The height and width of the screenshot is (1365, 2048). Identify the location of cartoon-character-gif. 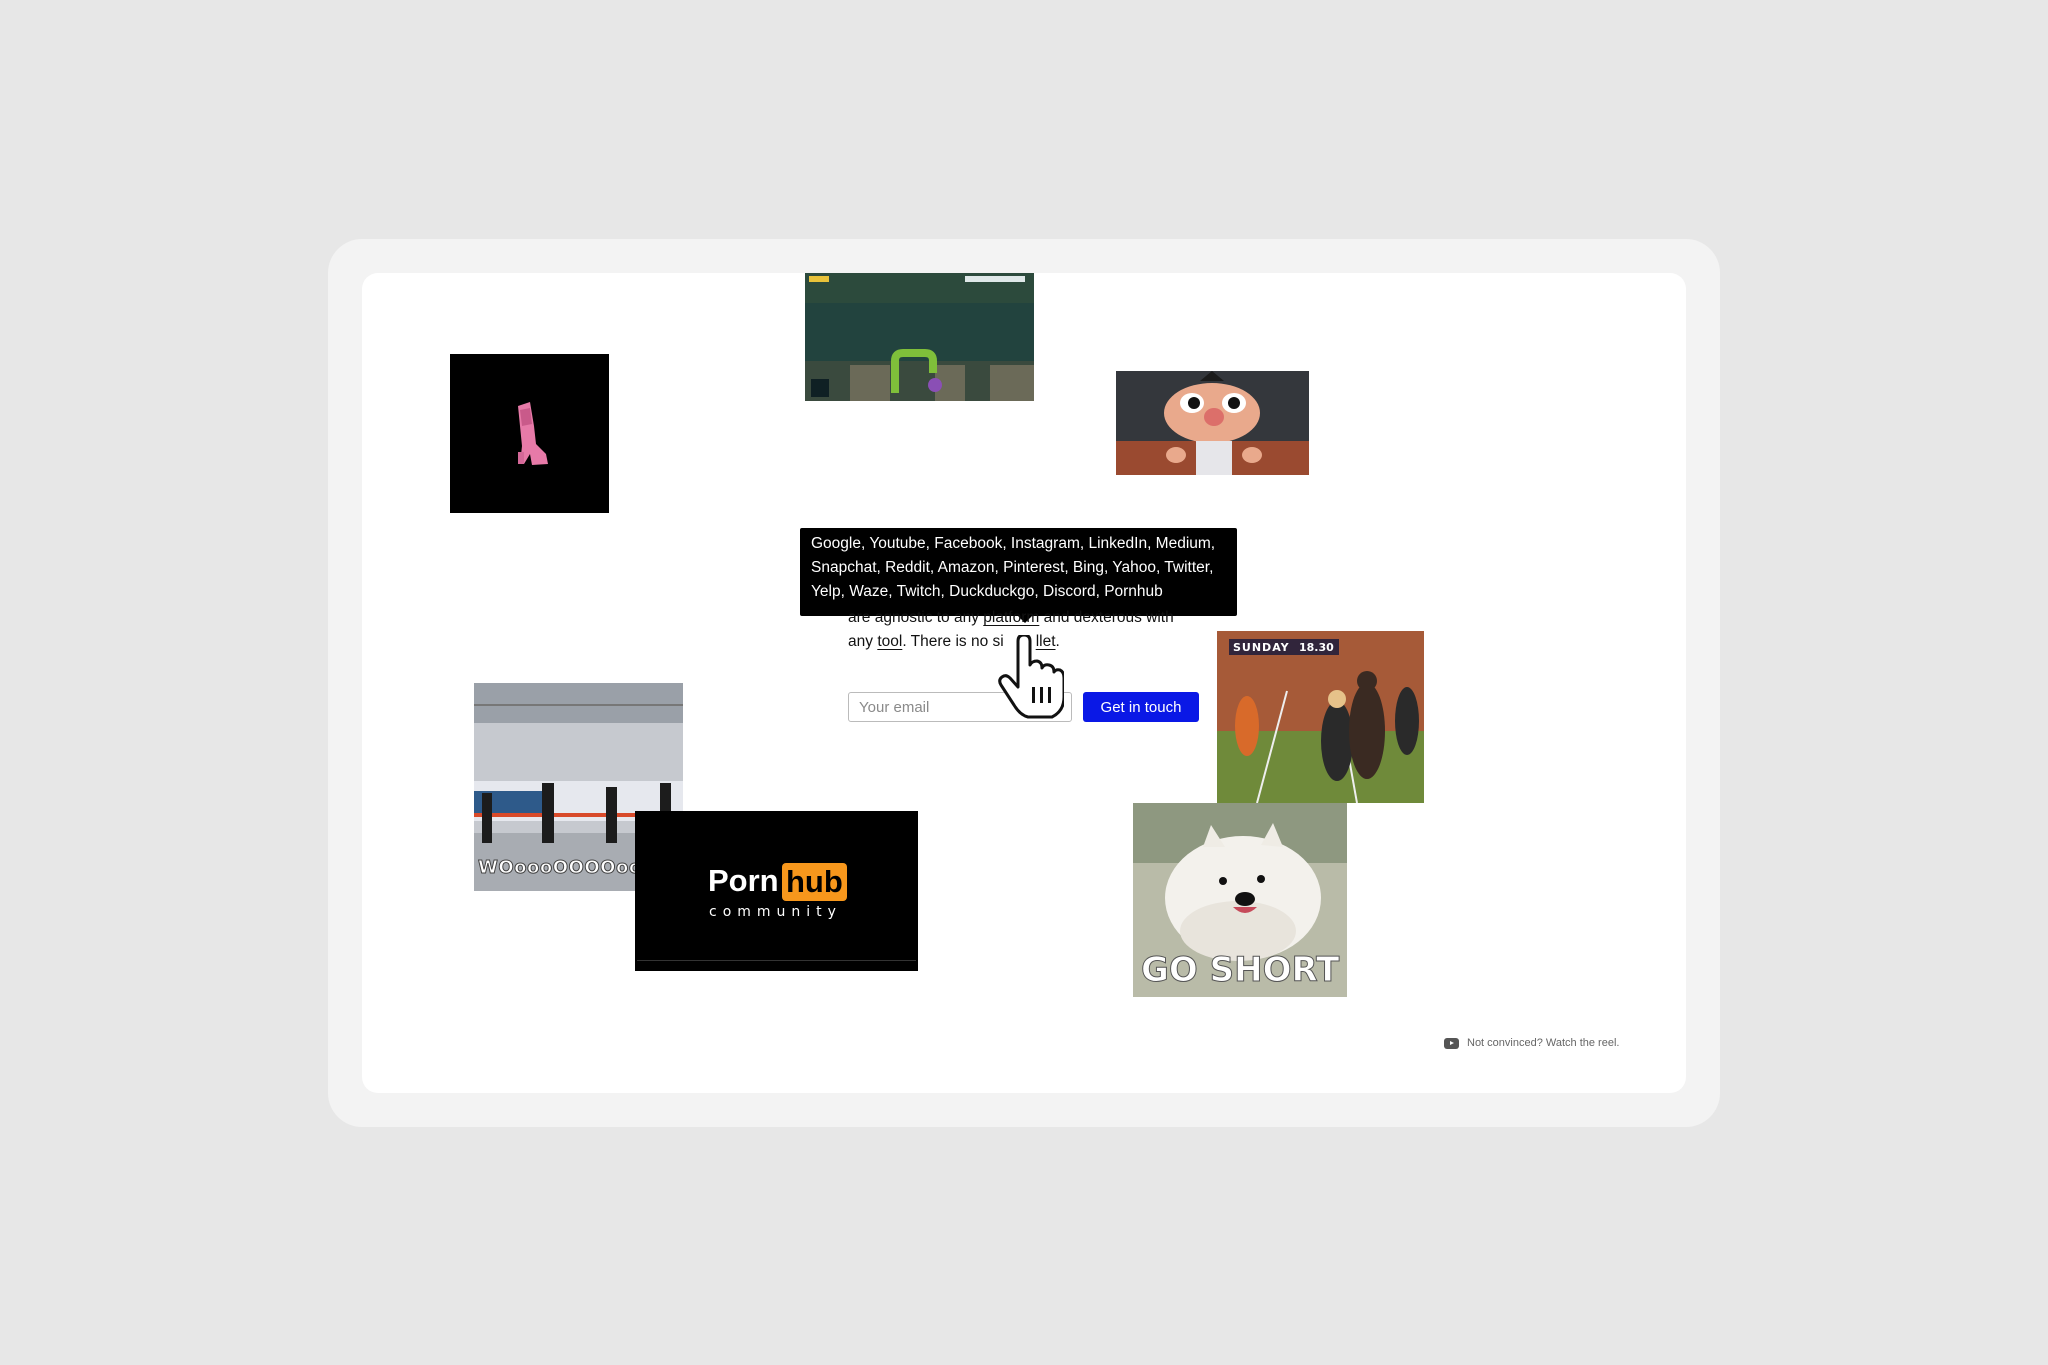
(1212, 423).